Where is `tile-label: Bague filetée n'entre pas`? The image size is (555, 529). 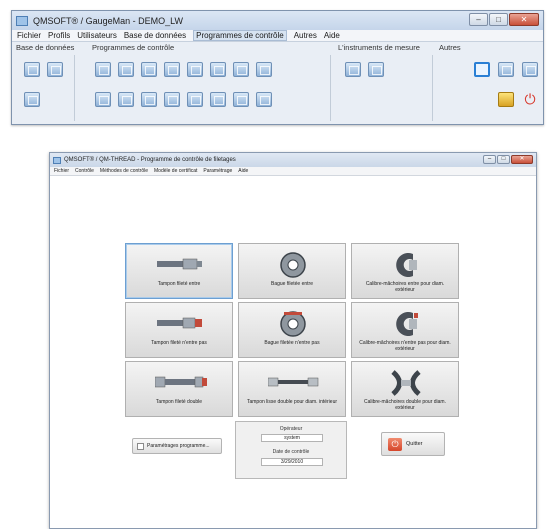
tile-label: Bague filetée n'entre pas is located at coordinates (292, 343).